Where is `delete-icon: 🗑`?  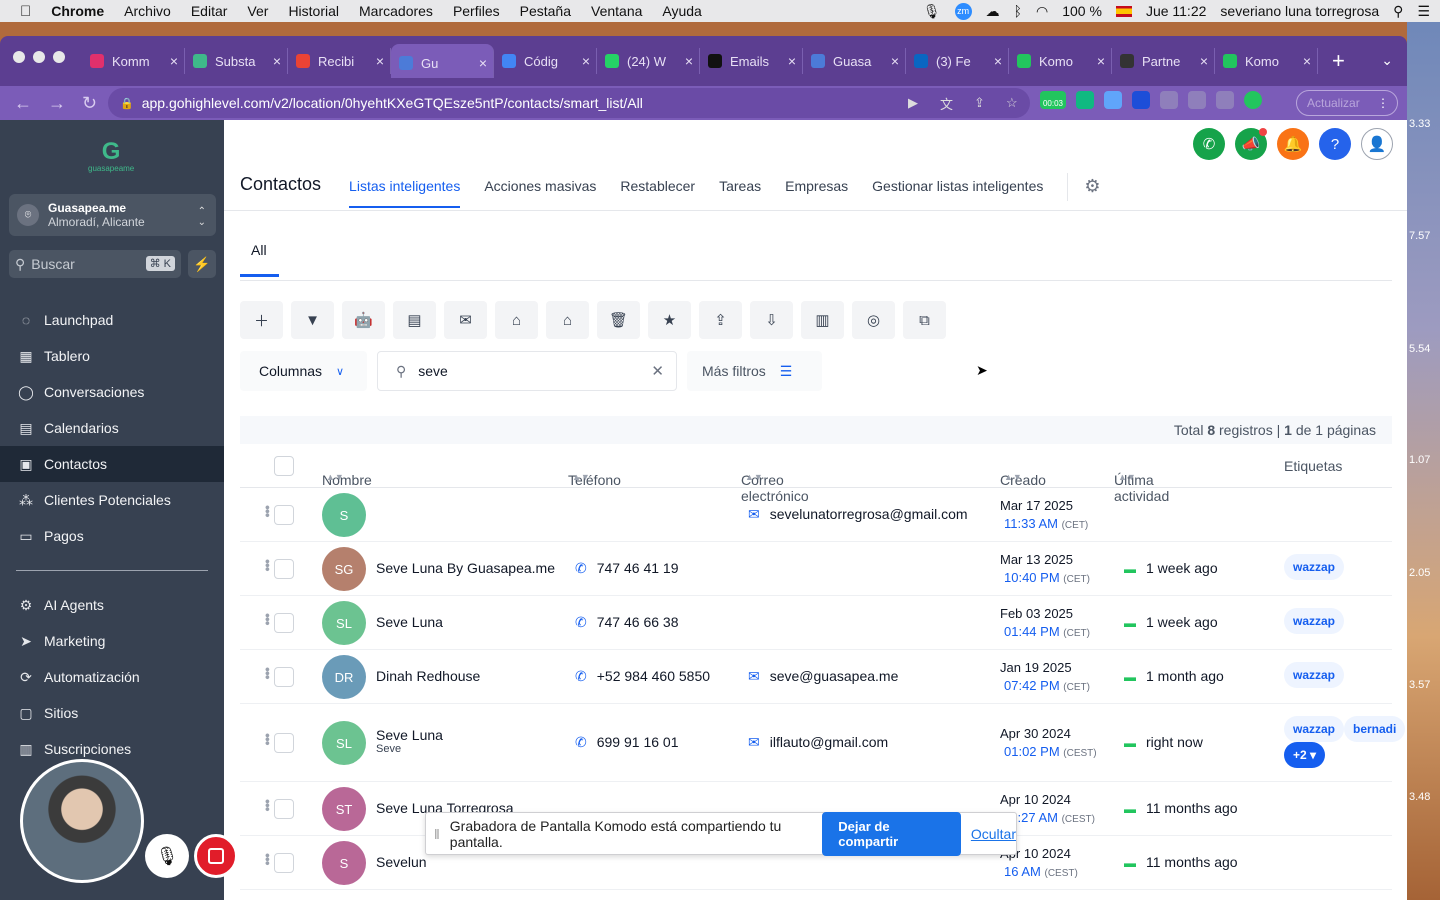 delete-icon: 🗑 is located at coordinates (618, 320).